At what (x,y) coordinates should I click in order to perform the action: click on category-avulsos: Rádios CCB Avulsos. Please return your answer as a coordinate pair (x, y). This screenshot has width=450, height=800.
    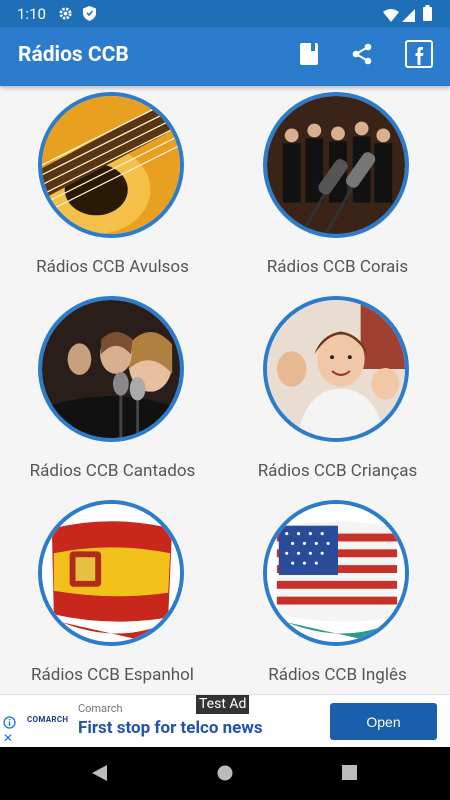
    Looking at the image, I should click on (112, 188).